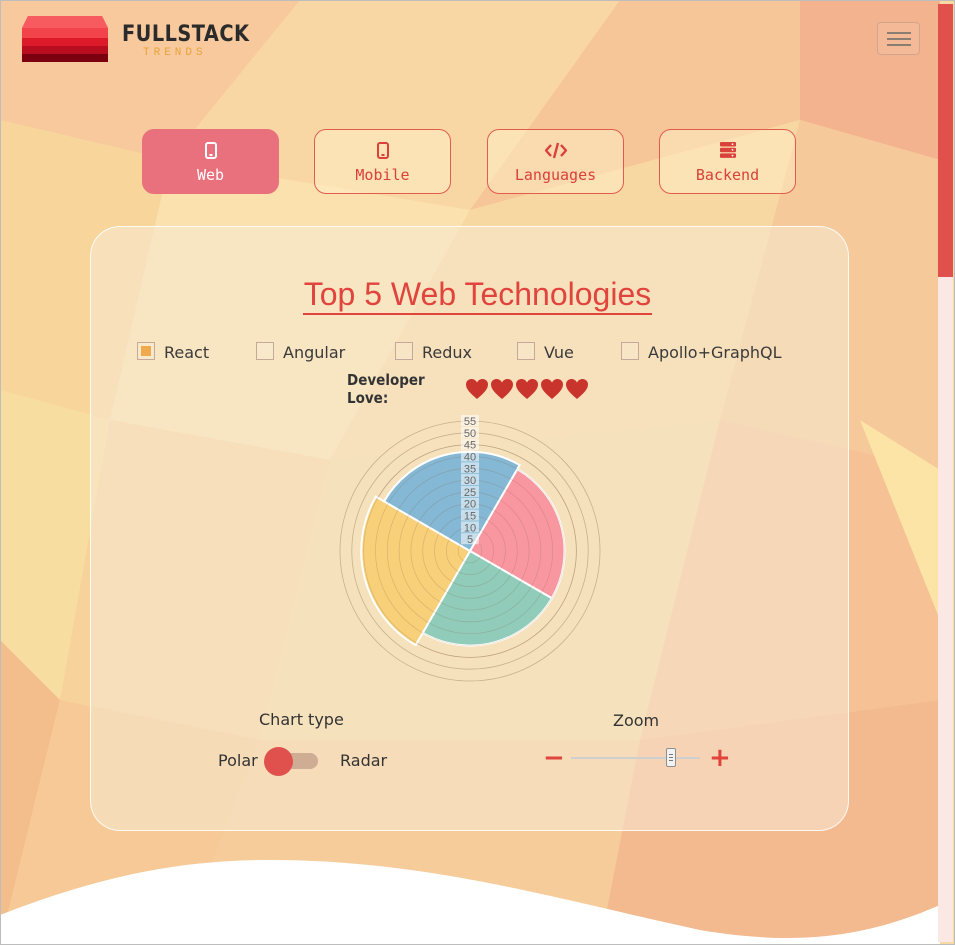  Describe the element at coordinates (555, 161) in the screenshot. I see `tab-languages: Languages` at that location.